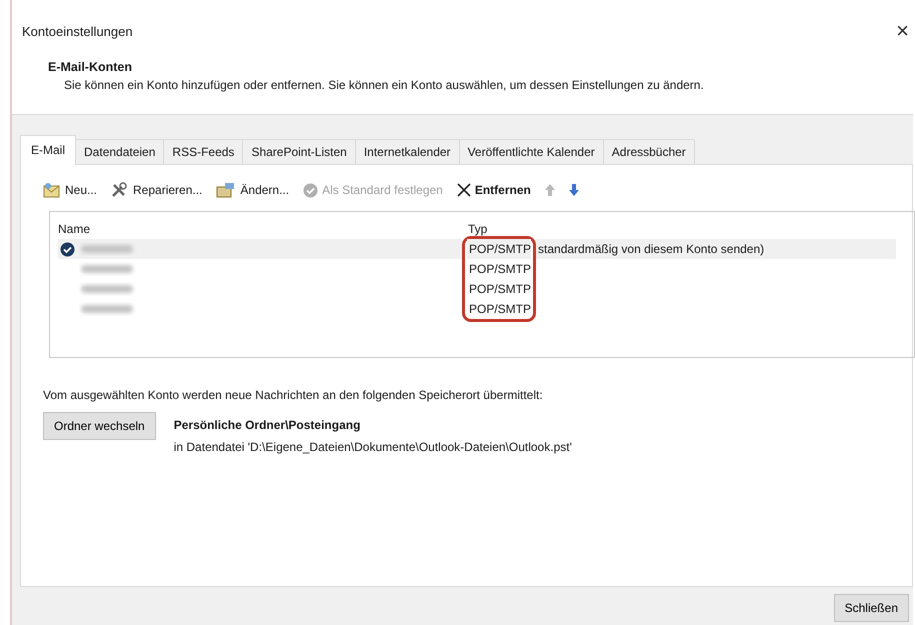  What do you see at coordinates (52, 190) in the screenshot?
I see `envelope-icon` at bounding box center [52, 190].